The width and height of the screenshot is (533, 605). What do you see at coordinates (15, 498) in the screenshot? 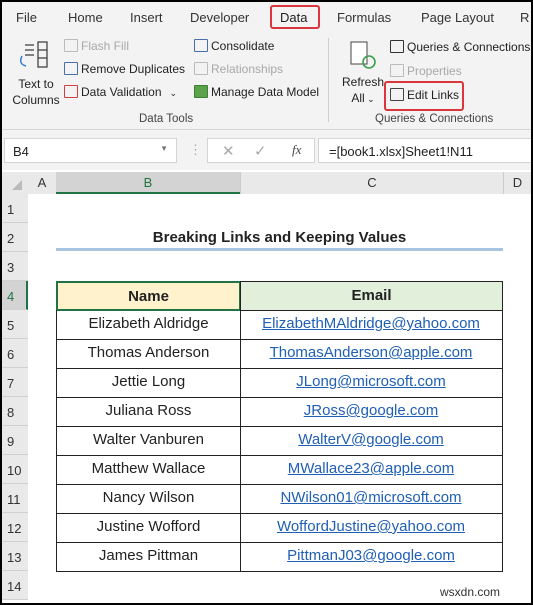
I see `row-header-11: 11` at bounding box center [15, 498].